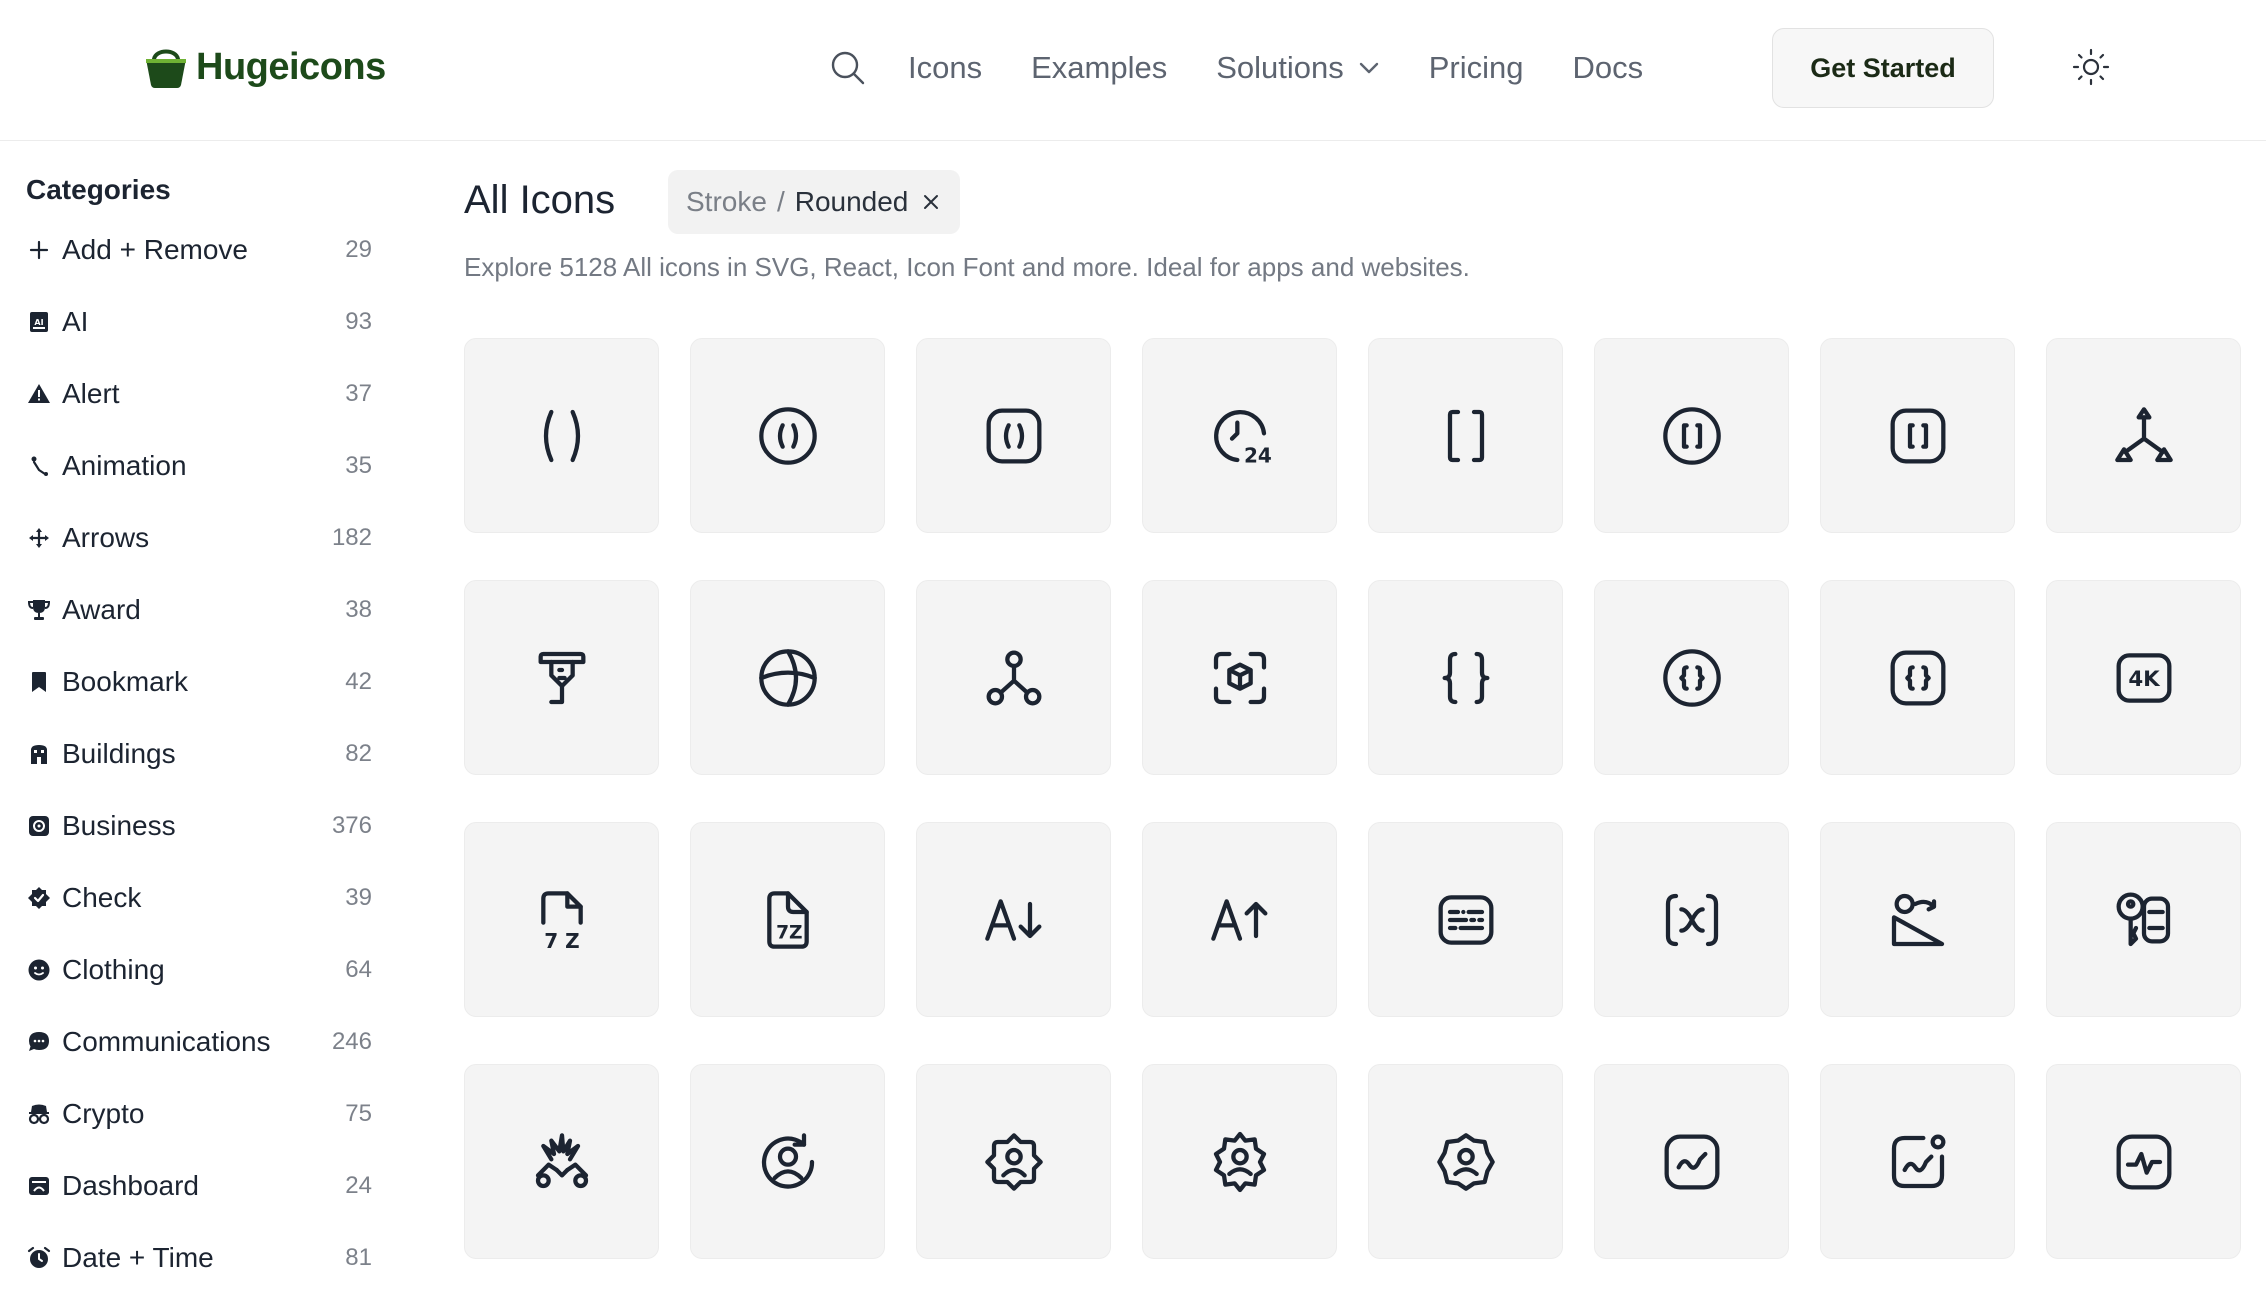 The height and width of the screenshot is (1296, 2266). I want to click on icon-tile: 7 Z, so click(561, 919).